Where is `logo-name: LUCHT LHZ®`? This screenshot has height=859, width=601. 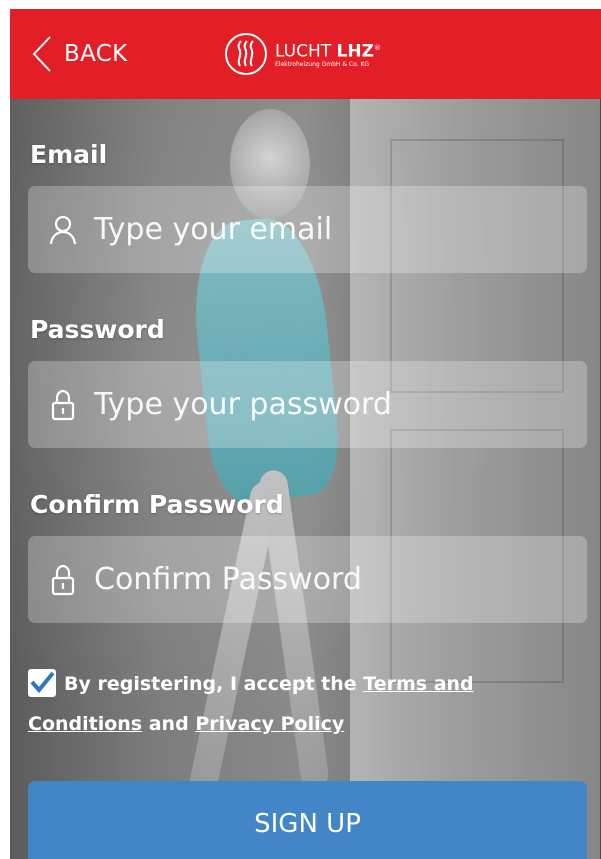
logo-name: LUCHT LHZ® is located at coordinates (328, 50).